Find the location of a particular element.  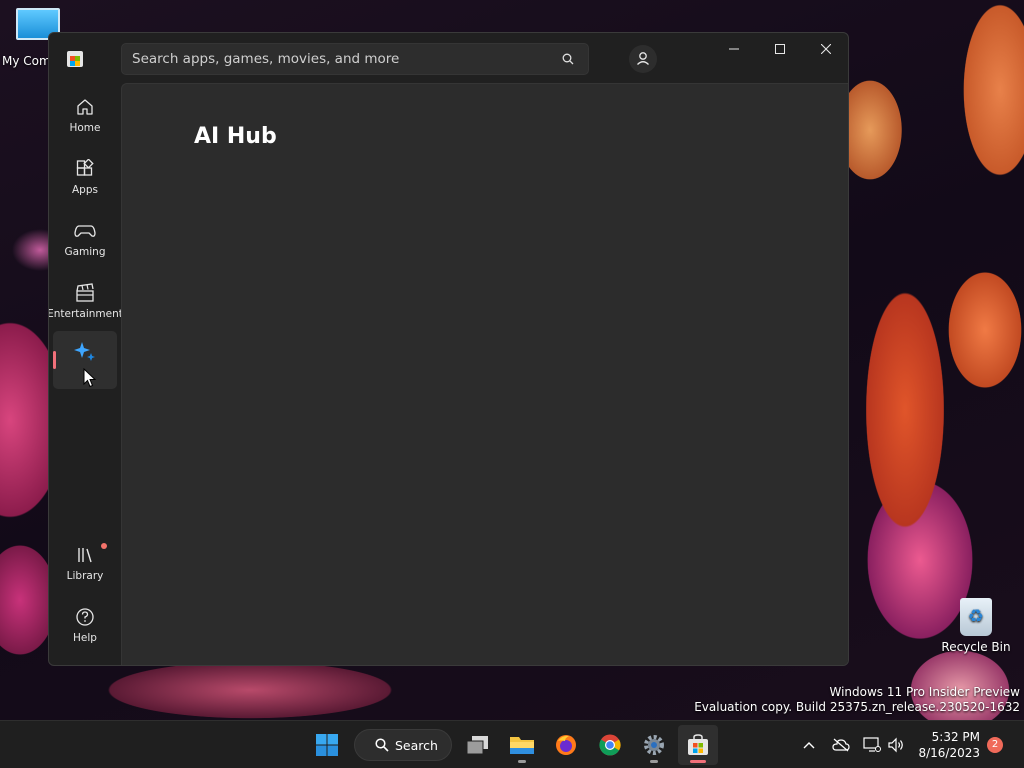

network-tray-button is located at coordinates (872, 745).